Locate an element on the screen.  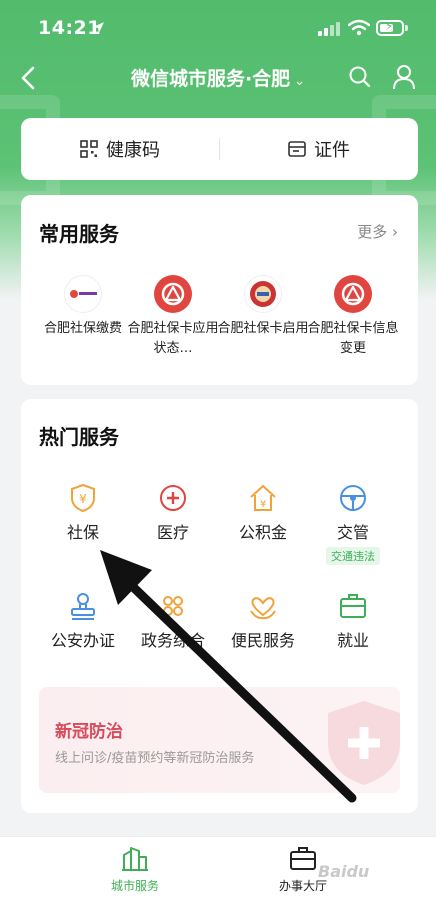
location-arrow-icon is located at coordinates (98, 27).